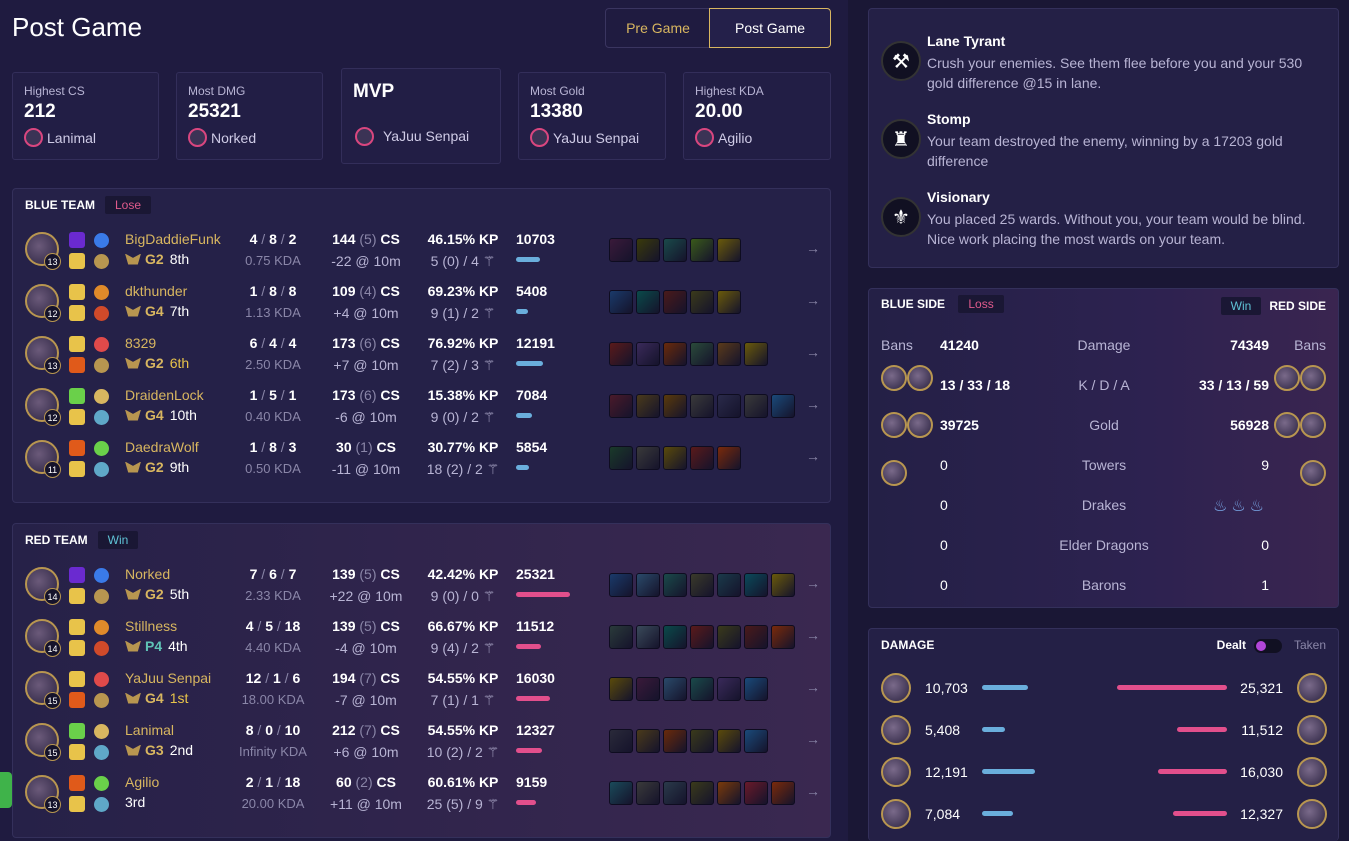 The image size is (1349, 841). I want to click on side-feedback-tab, so click(6, 790).